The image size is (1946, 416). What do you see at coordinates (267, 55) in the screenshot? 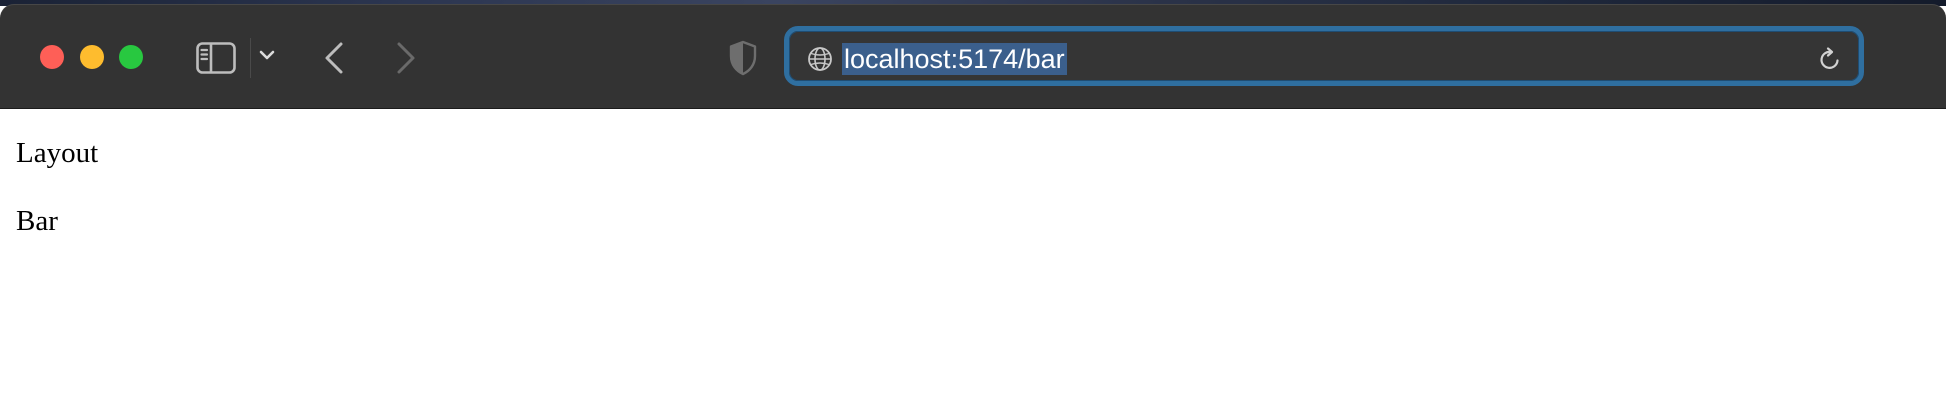
I see `chevron-down-icon` at bounding box center [267, 55].